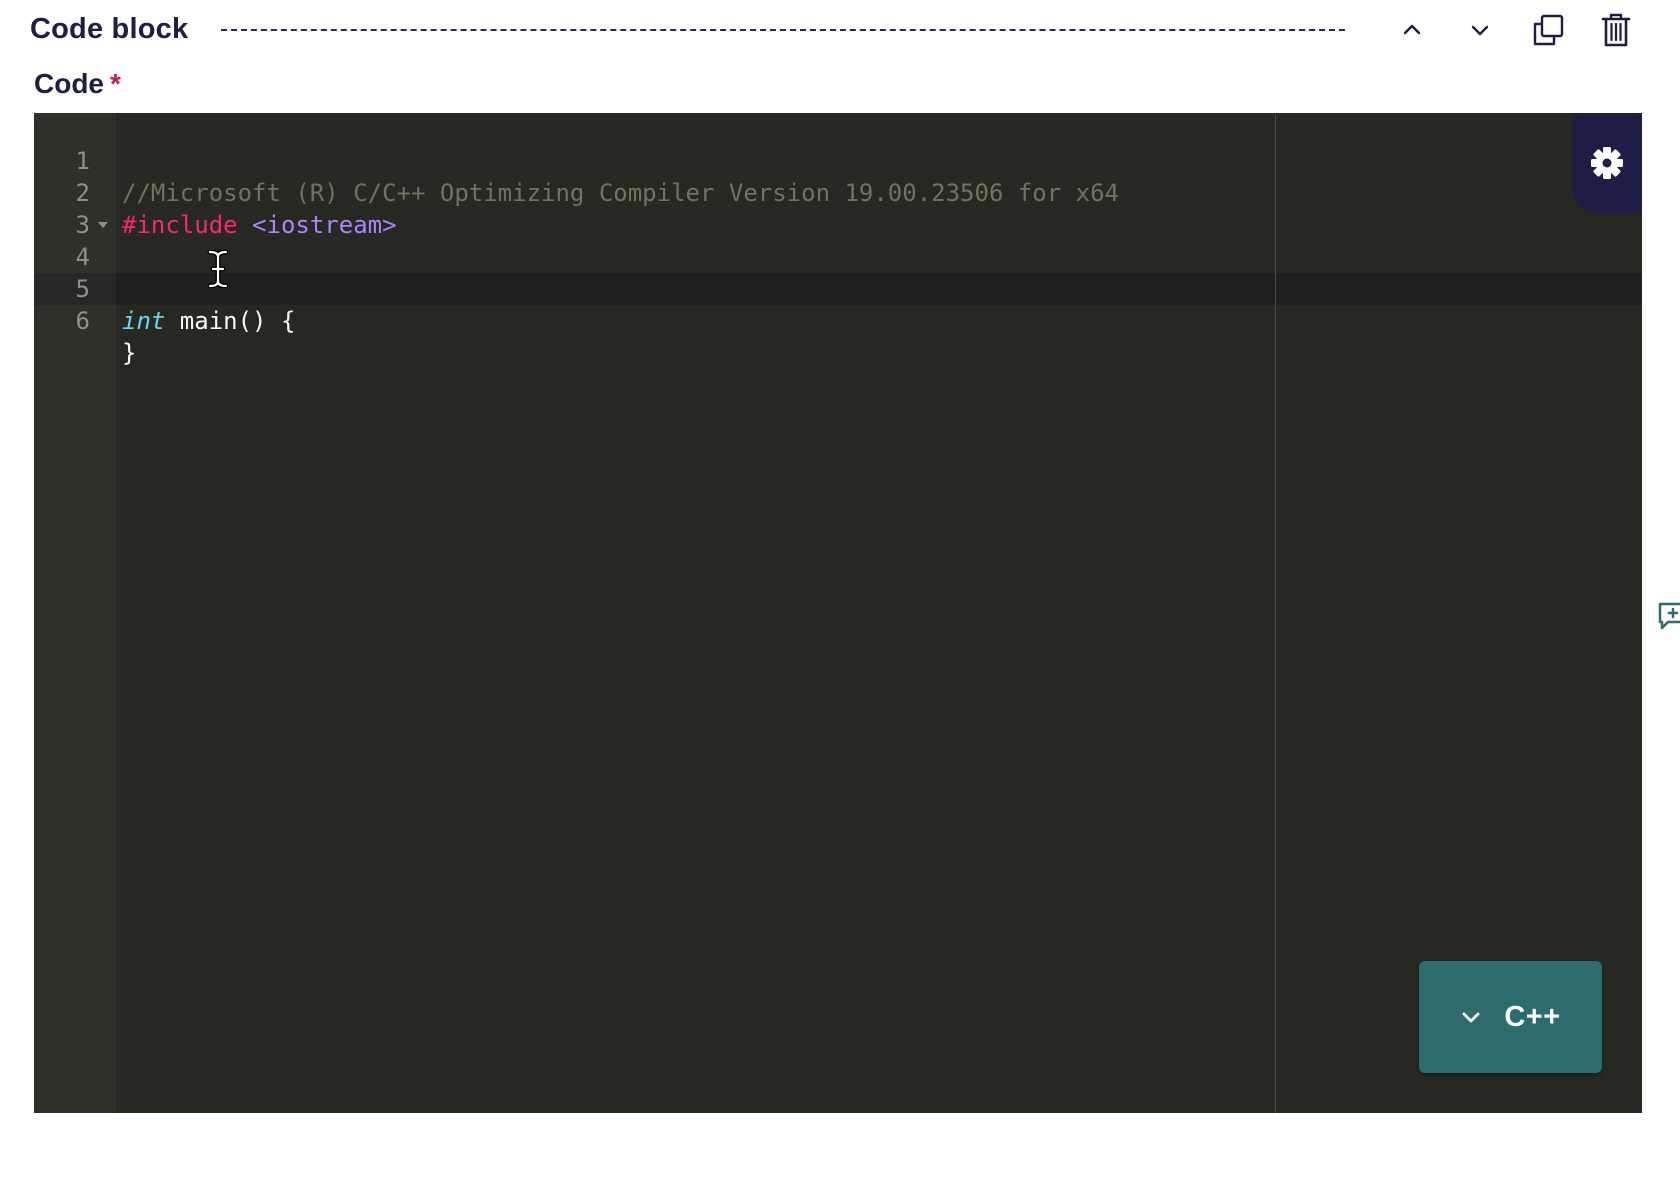 This screenshot has width=1680, height=1180. Describe the element at coordinates (115, 83) in the screenshot. I see `required-marker: *` at that location.